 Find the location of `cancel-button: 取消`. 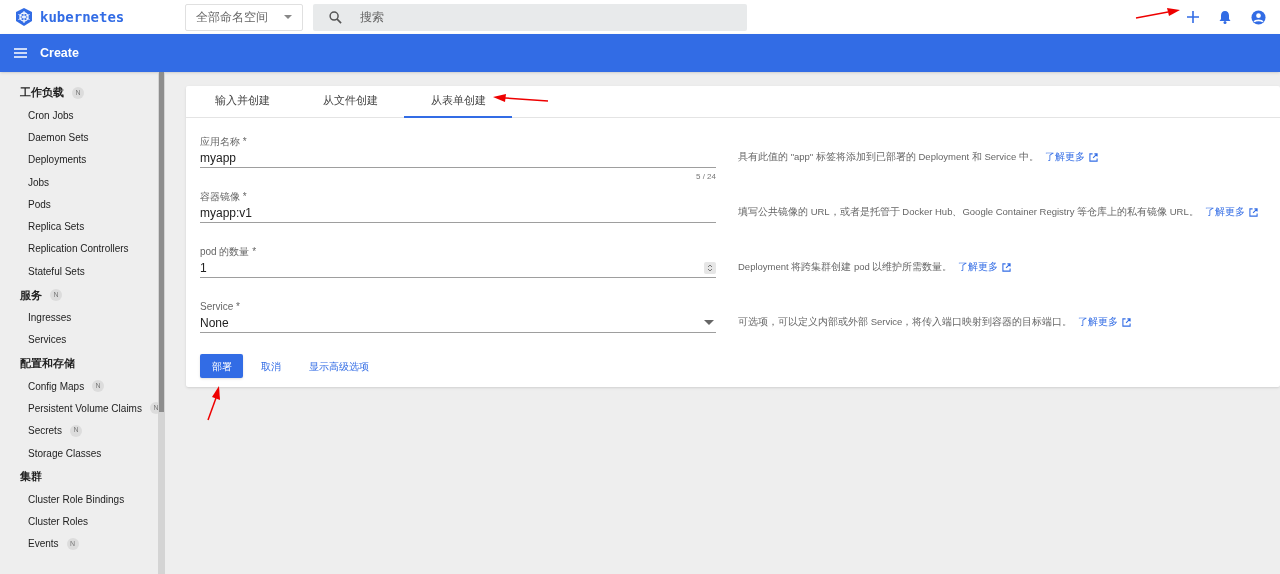

cancel-button: 取消 is located at coordinates (271, 366).